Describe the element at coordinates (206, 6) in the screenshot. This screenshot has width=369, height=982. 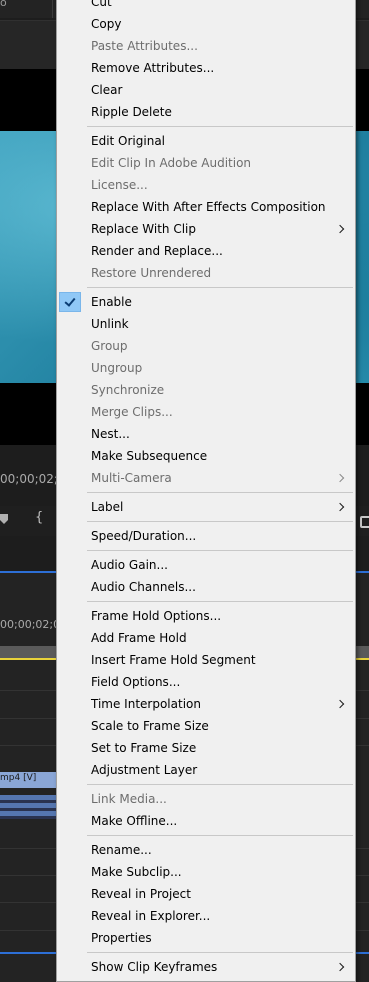
I see `menu-item-cut: Cut` at that location.